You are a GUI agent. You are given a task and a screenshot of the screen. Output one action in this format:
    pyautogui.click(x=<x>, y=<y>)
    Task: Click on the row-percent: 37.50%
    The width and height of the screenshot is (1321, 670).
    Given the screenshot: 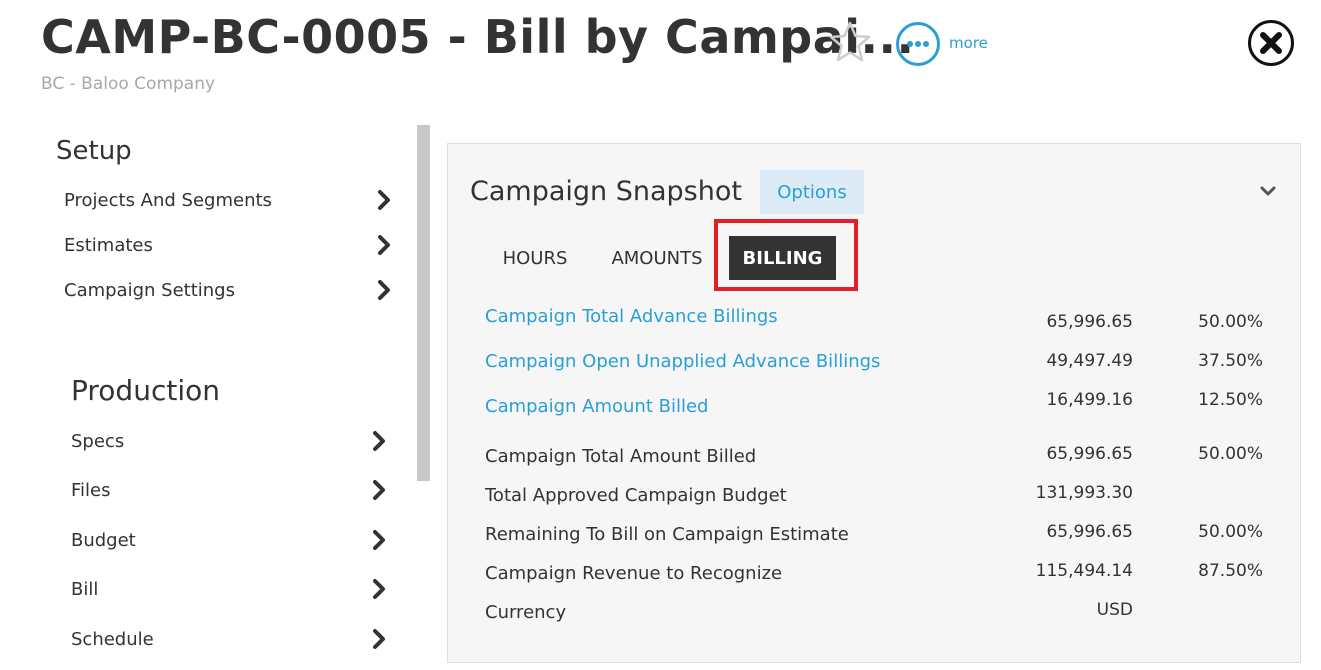 What is the action you would take?
    pyautogui.click(x=1230, y=361)
    